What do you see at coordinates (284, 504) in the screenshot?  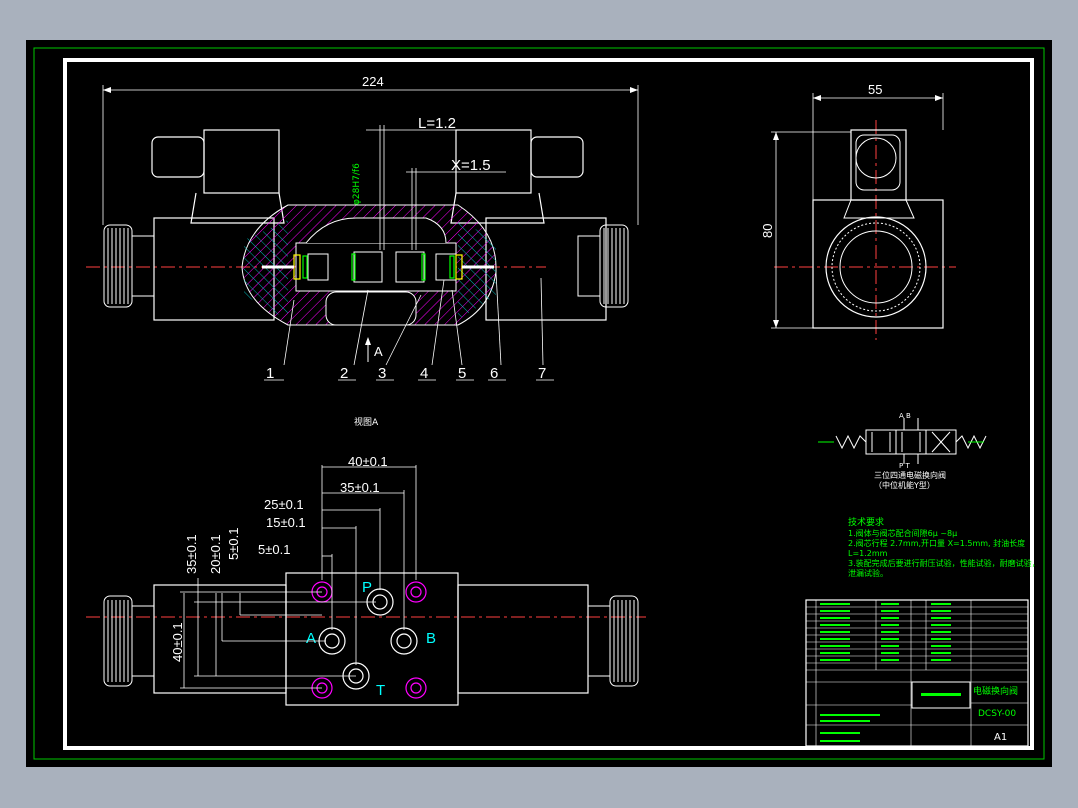 I see `dim-hole-25: 25±0.1` at bounding box center [284, 504].